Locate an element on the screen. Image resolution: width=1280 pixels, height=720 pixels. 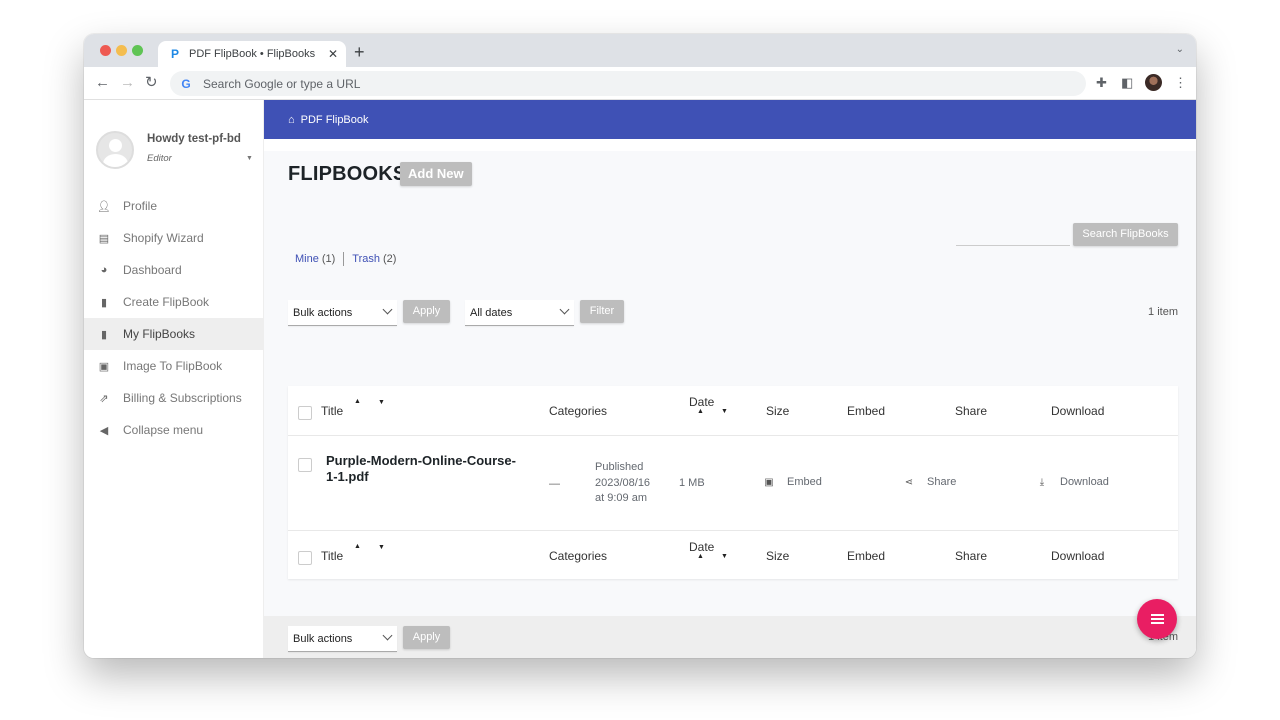
select-all-checkbox-footer is located at coordinates (305, 558).